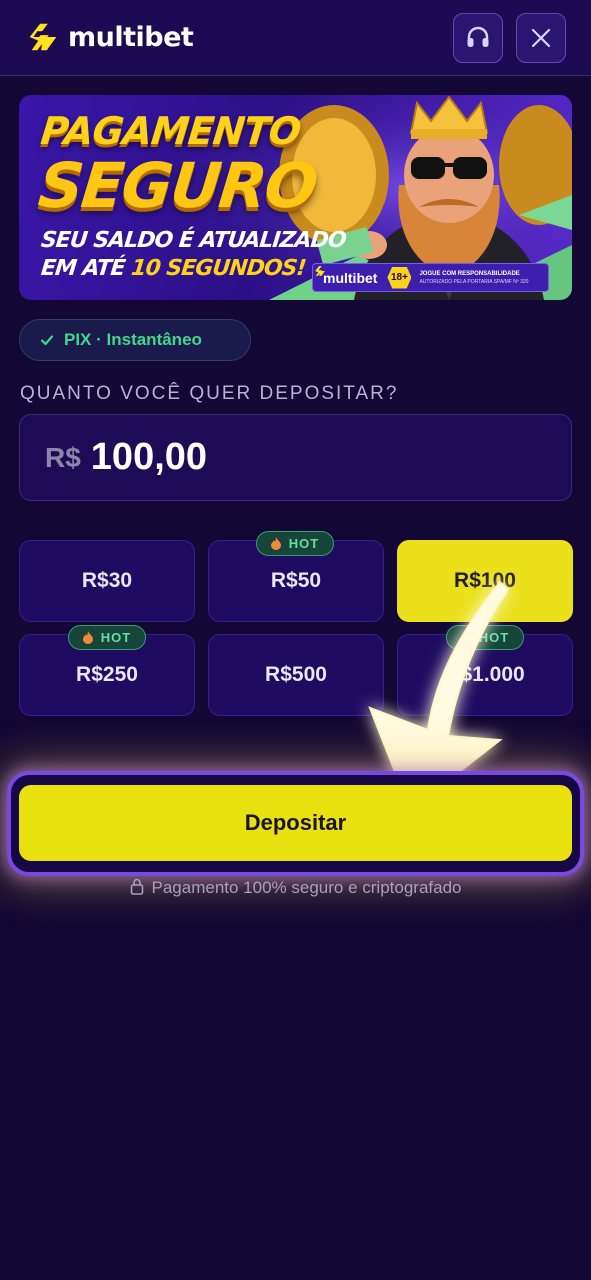 The height and width of the screenshot is (1280, 591). I want to click on responsibility-line2: AUTORIZADO PELA PORTARIA SPA/MF Nº 320, so click(474, 281).